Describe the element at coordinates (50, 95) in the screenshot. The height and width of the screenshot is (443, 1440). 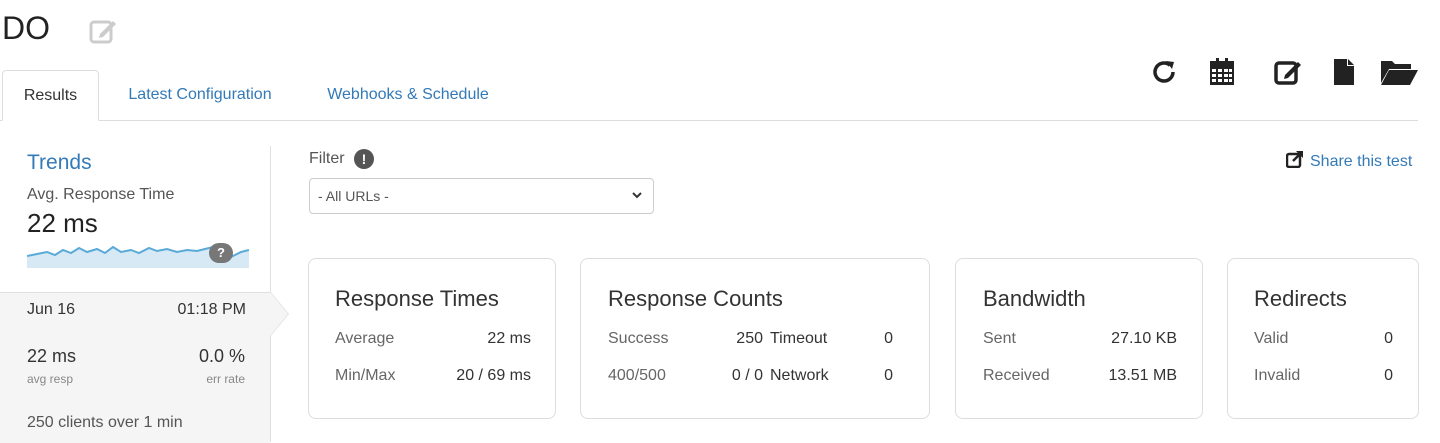
I see `tab-results: Results` at that location.